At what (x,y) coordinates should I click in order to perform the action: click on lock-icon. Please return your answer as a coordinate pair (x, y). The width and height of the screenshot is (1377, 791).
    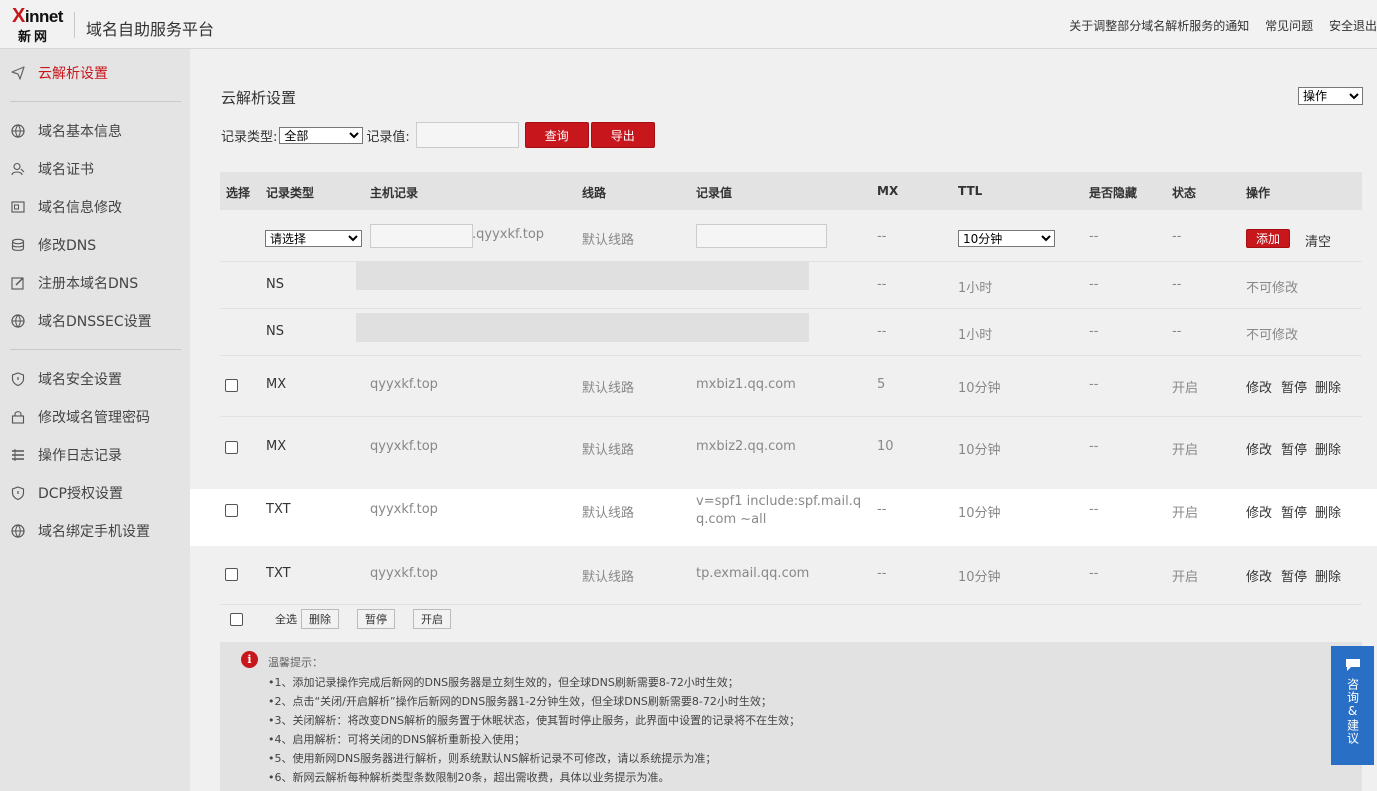
    Looking at the image, I should click on (18, 417).